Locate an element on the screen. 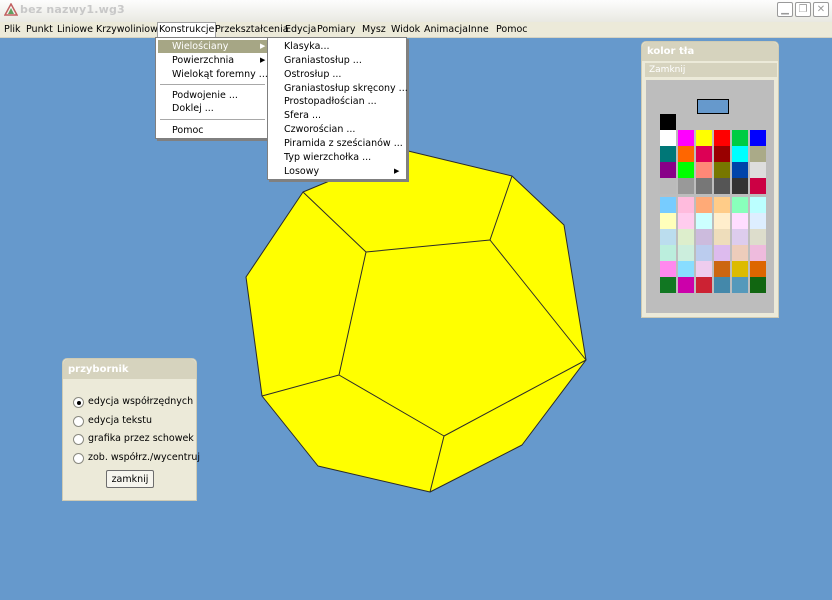 This screenshot has width=832, height=600. menu-liniowe: Liniowe is located at coordinates (75, 29).